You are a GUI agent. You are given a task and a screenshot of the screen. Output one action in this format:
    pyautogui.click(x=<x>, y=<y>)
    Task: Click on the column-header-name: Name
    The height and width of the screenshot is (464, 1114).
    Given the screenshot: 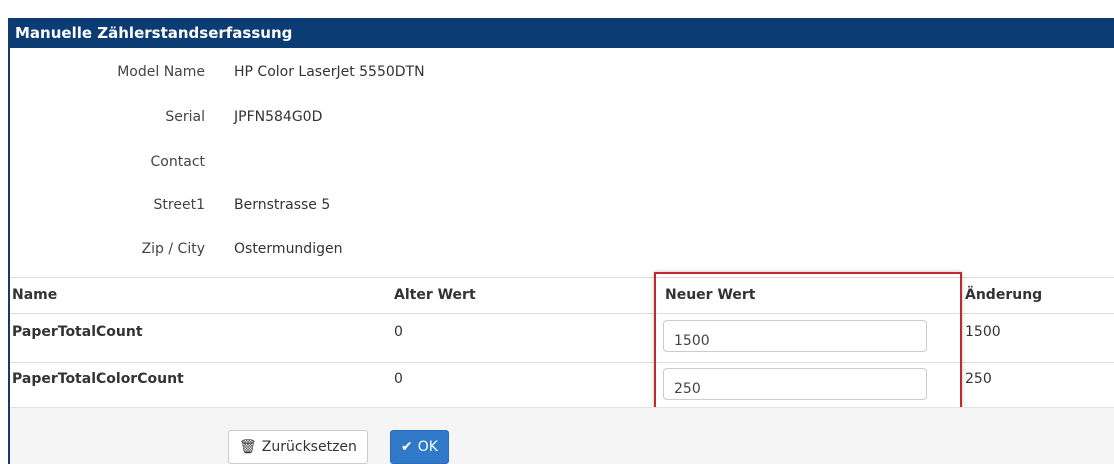 What is the action you would take?
    pyautogui.click(x=35, y=295)
    